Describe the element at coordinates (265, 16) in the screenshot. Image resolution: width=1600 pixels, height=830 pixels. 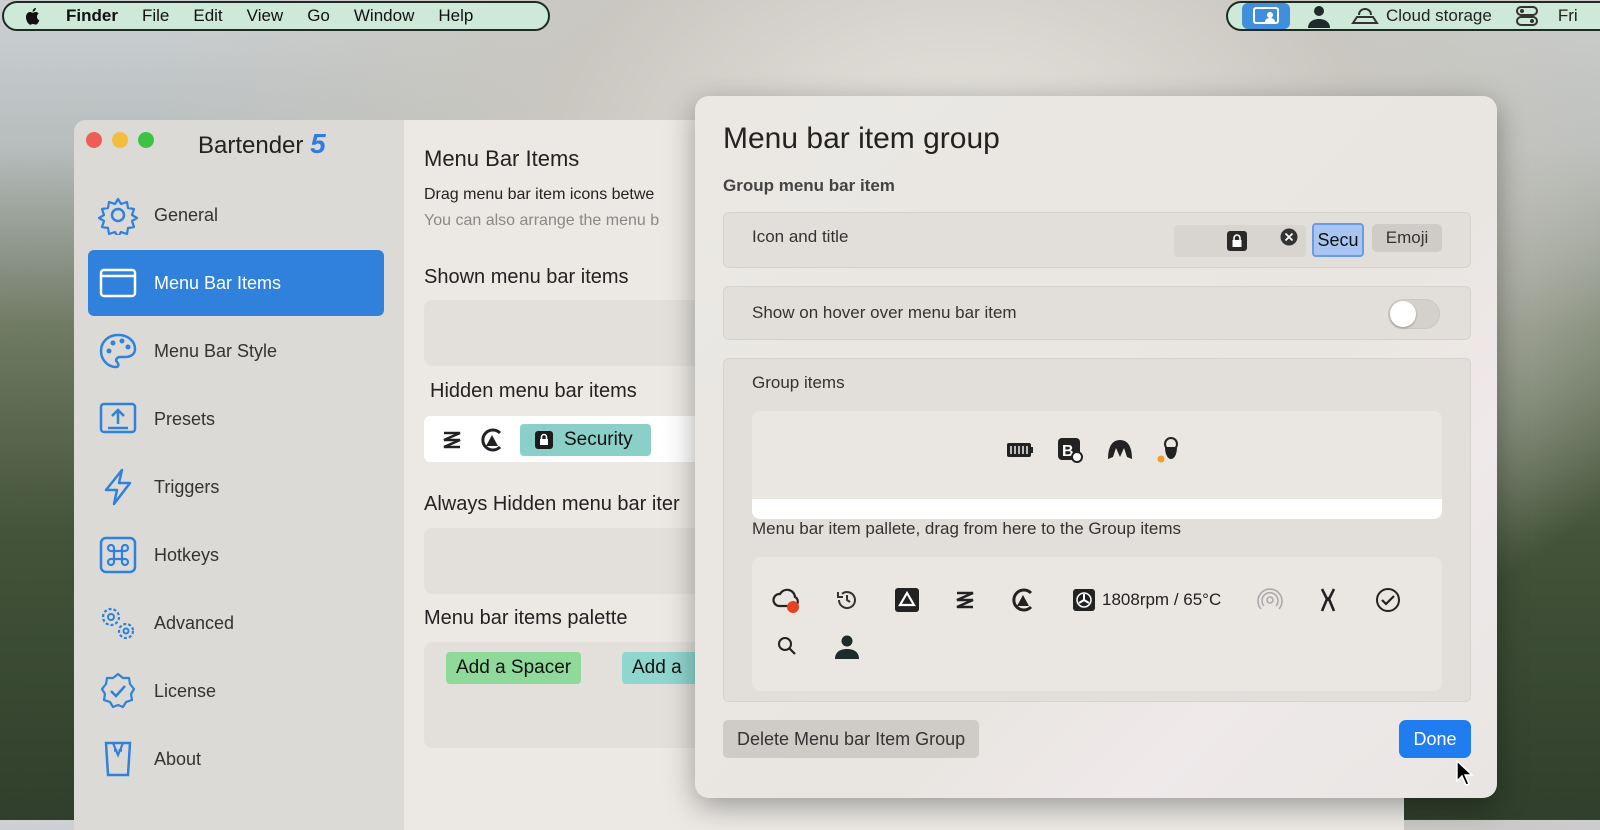
I see `menu-view: View` at that location.